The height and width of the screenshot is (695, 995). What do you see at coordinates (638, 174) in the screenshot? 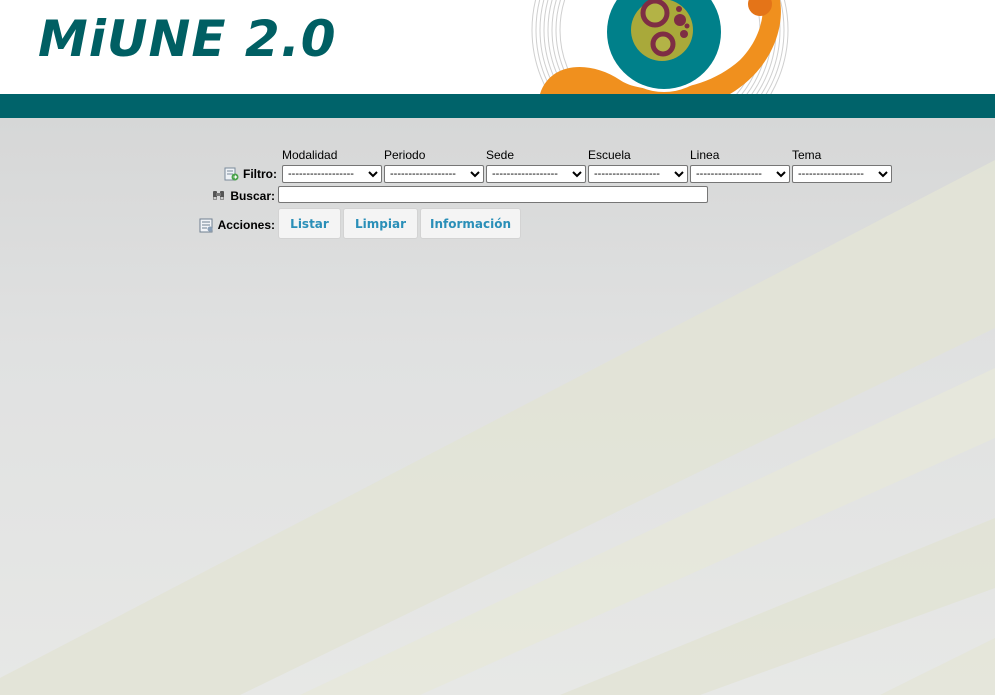
I see `select-escuela: ------------------` at bounding box center [638, 174].